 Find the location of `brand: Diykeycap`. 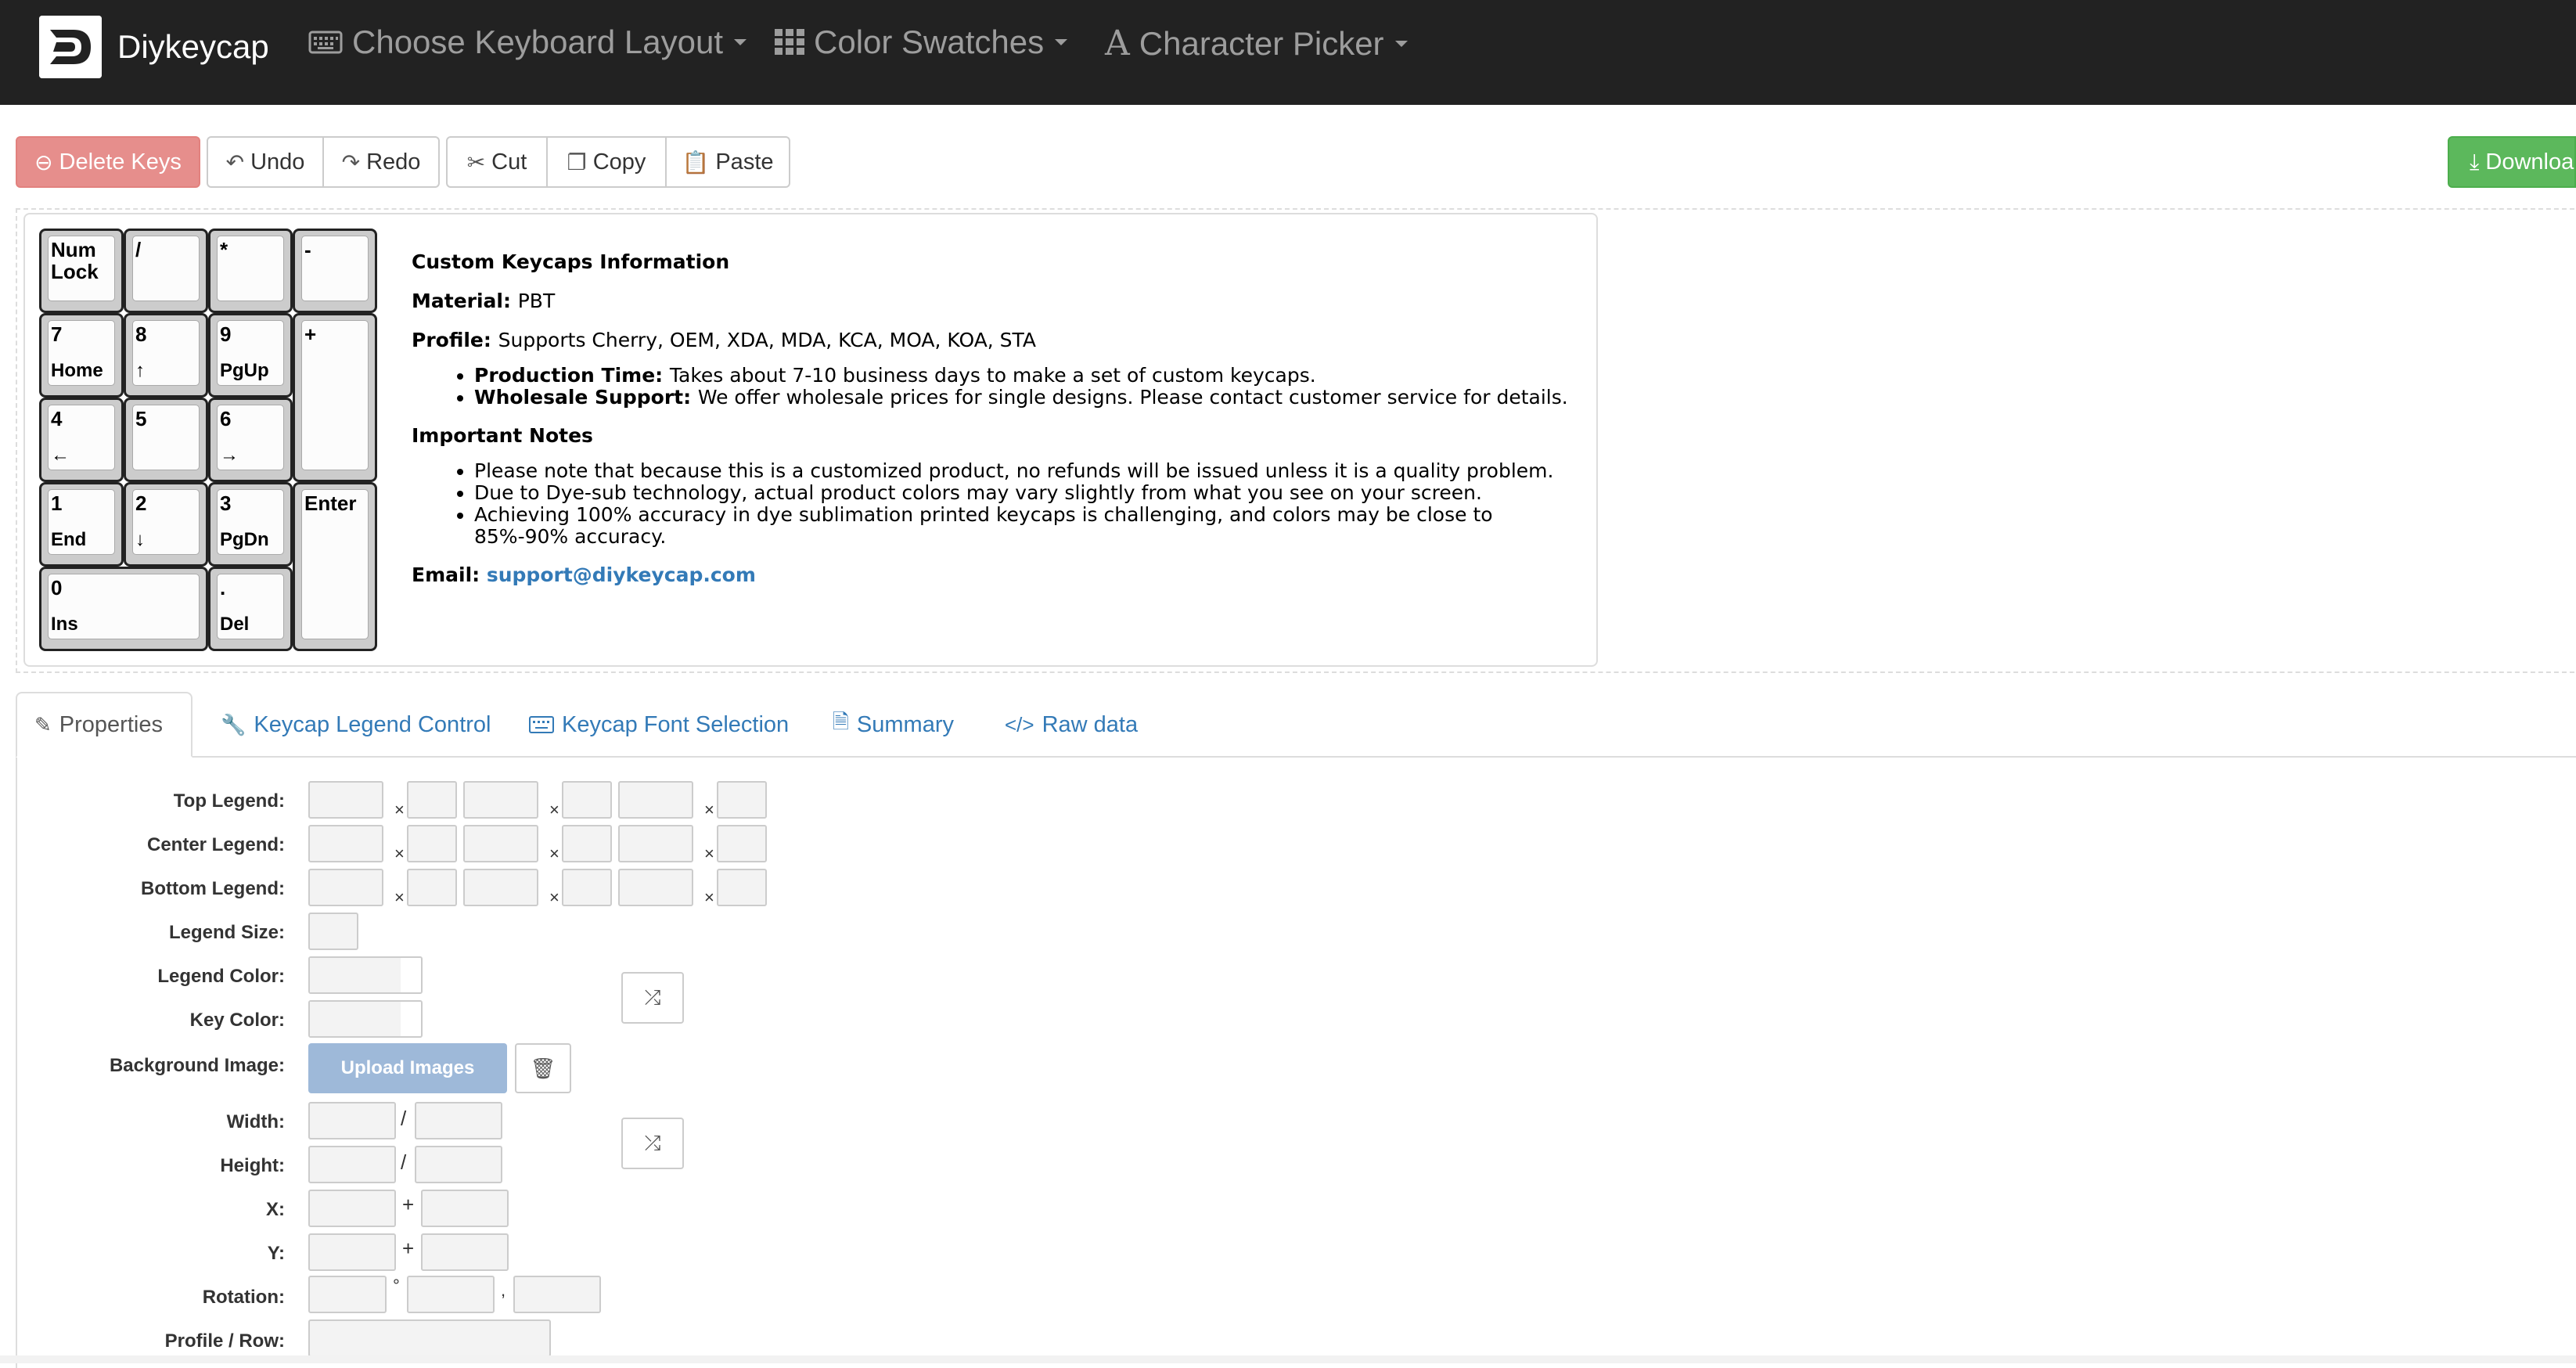

brand: Diykeycap is located at coordinates (154, 47).